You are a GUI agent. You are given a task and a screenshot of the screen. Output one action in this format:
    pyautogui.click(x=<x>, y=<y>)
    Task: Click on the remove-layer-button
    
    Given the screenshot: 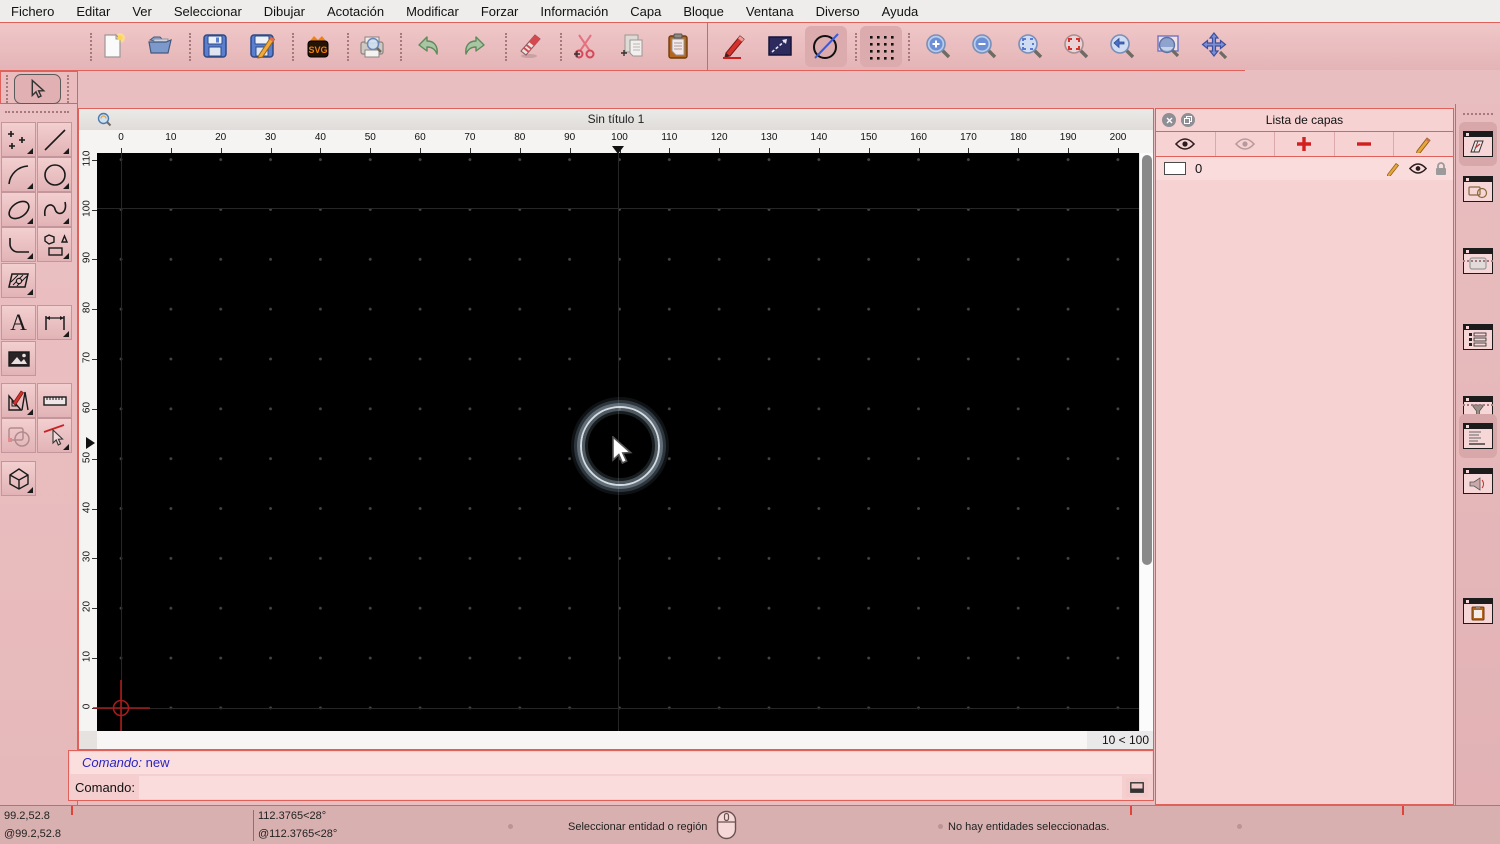 What is the action you would take?
    pyautogui.click(x=1365, y=144)
    